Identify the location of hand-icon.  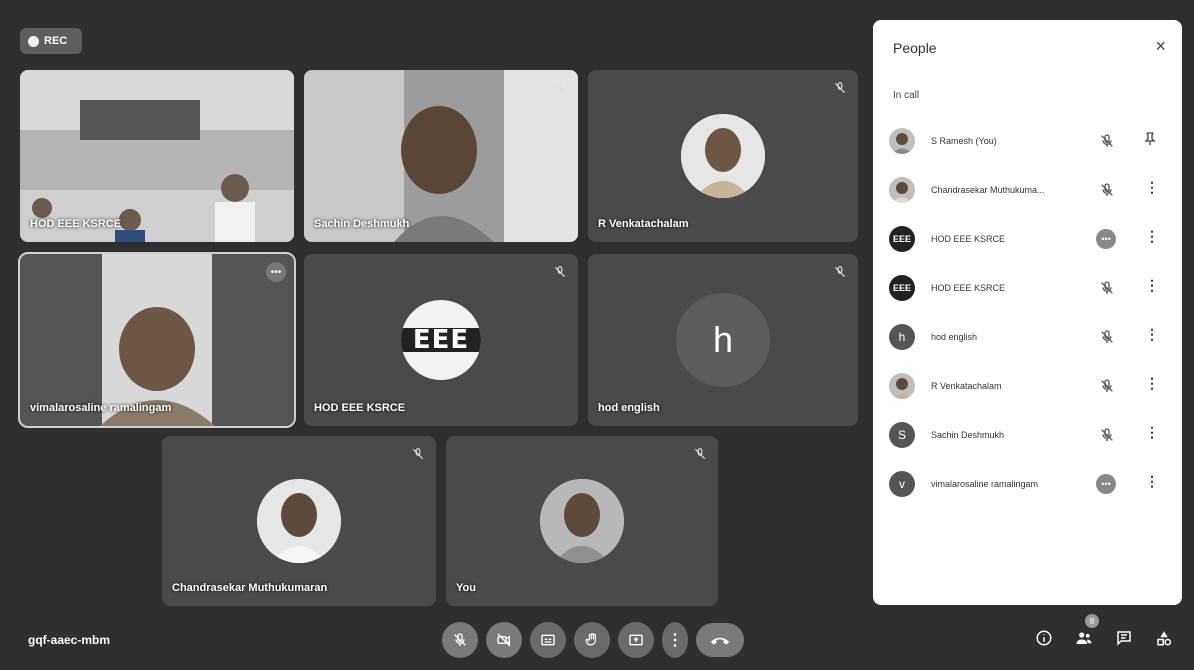
(590, 639).